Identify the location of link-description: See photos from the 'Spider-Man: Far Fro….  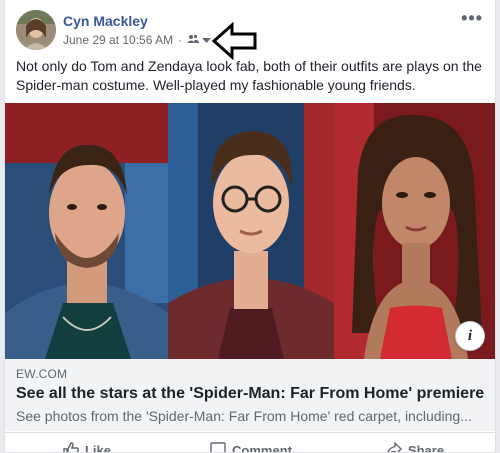
(244, 416).